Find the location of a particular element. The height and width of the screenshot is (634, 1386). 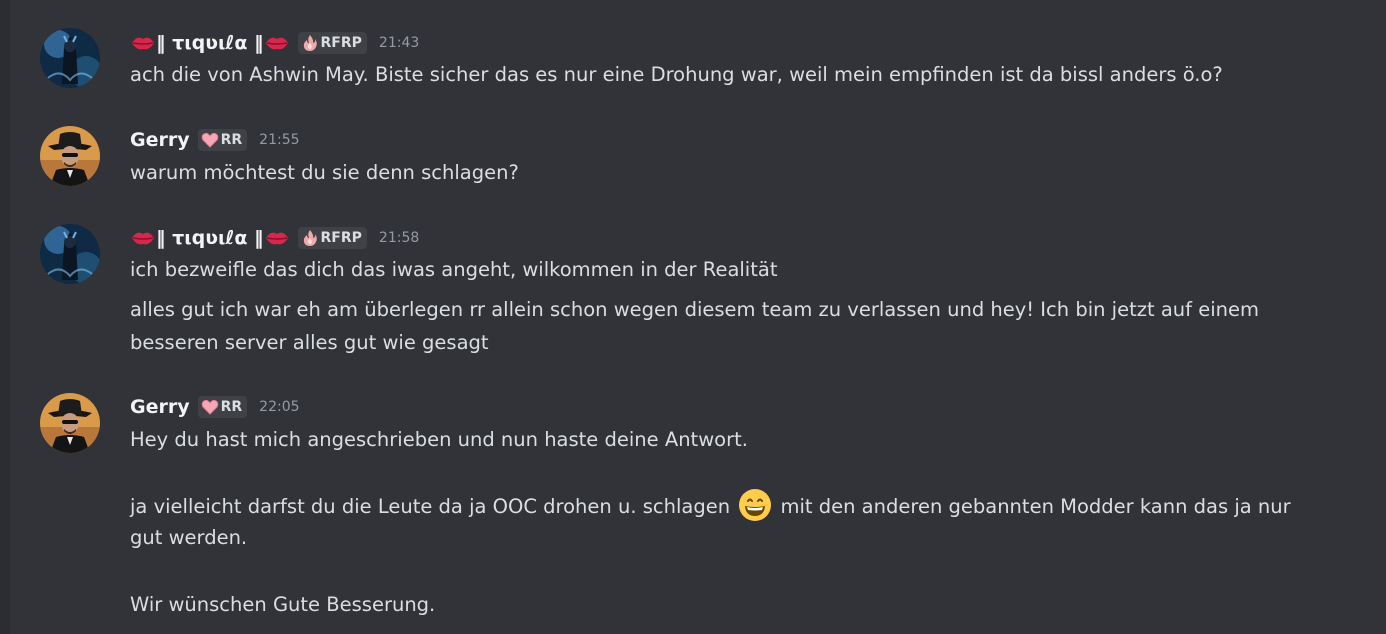

message-text: Wir wünschen Gute Besserung. is located at coordinates (283, 604).